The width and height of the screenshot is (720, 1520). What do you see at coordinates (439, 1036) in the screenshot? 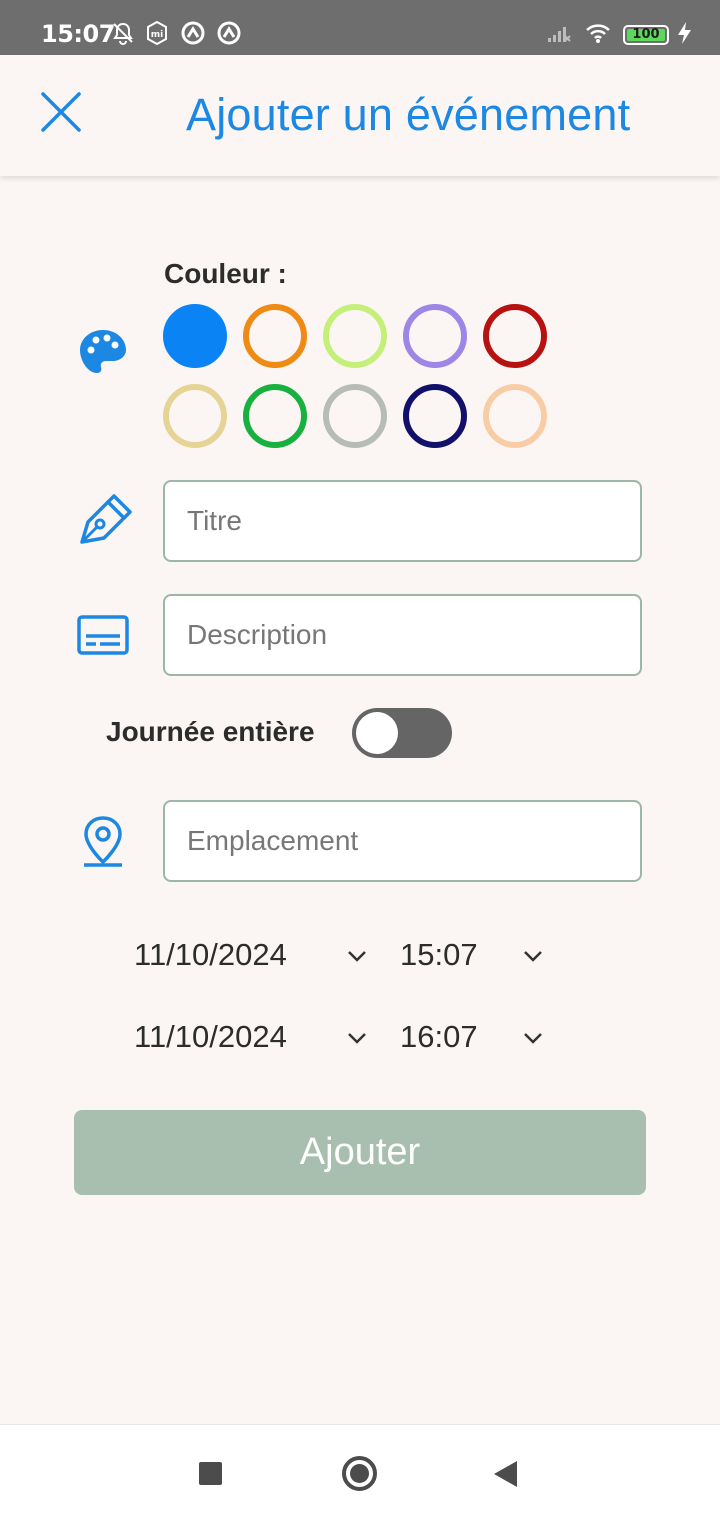
I see `end-time: 16:07` at bounding box center [439, 1036].